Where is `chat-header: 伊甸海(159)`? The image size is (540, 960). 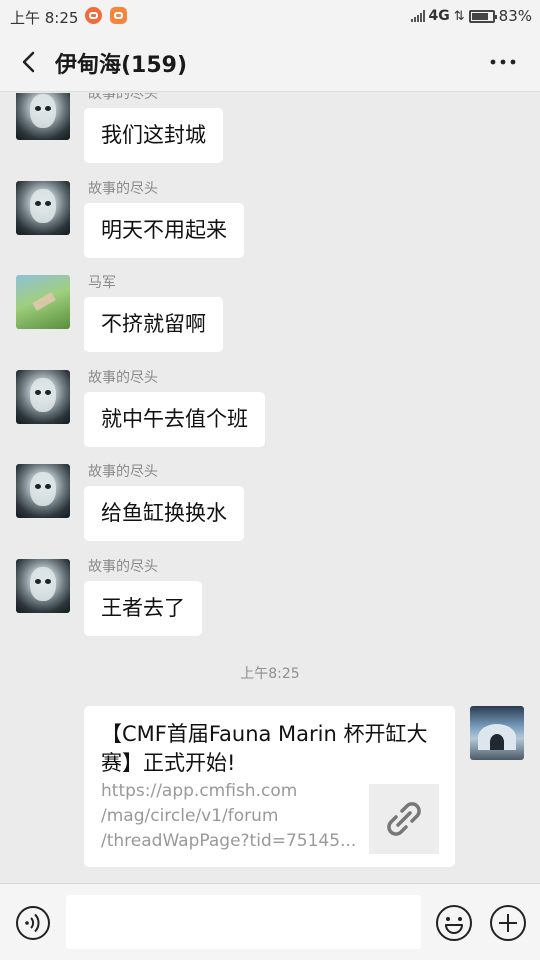
chat-header: 伊甸海(159) is located at coordinates (270, 62).